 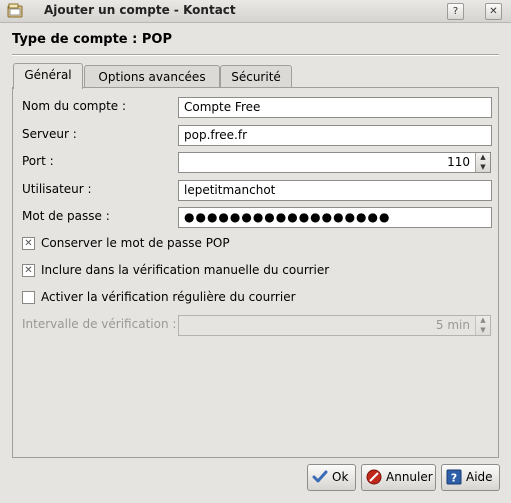 I want to click on port-spin-buttons: ▲ ▼, so click(x=482, y=162).